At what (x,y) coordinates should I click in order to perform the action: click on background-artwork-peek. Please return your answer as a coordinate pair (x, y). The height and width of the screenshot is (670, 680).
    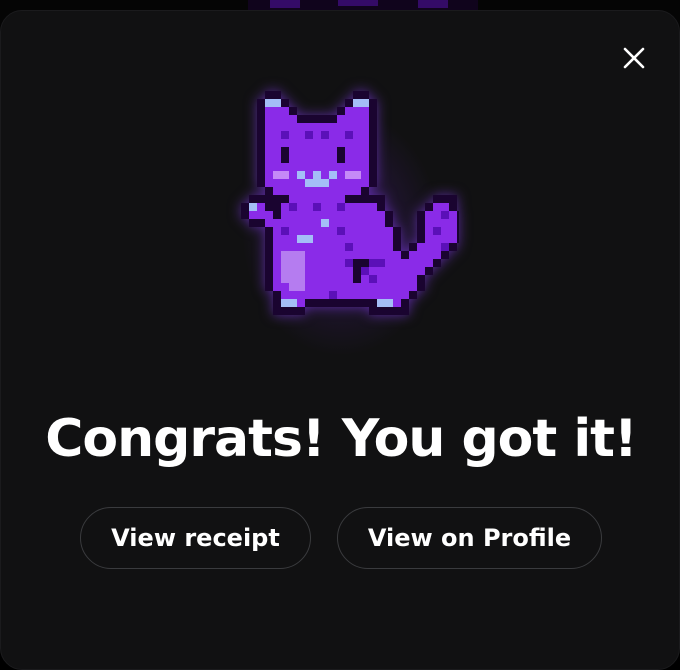
    Looking at the image, I should click on (363, 5).